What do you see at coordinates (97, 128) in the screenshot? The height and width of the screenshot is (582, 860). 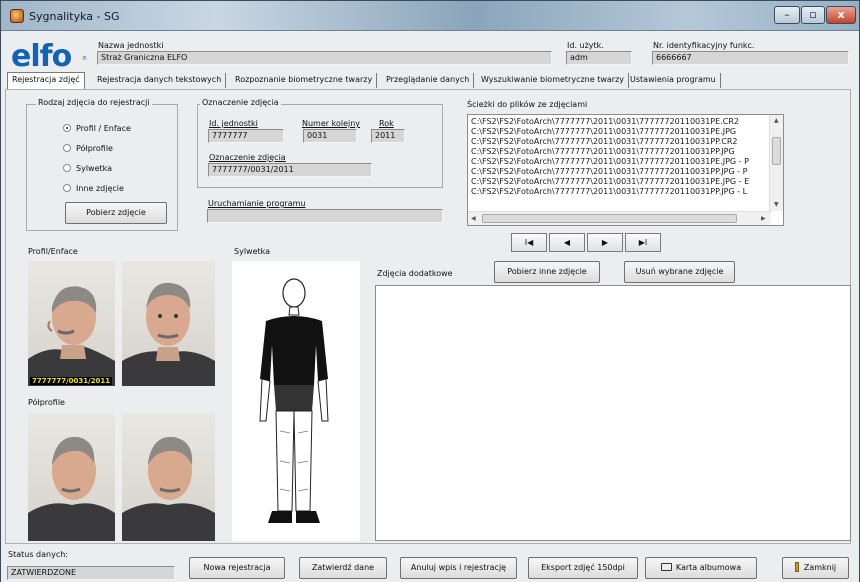 I see `radio-profile-enface: Profil / Enface` at bounding box center [97, 128].